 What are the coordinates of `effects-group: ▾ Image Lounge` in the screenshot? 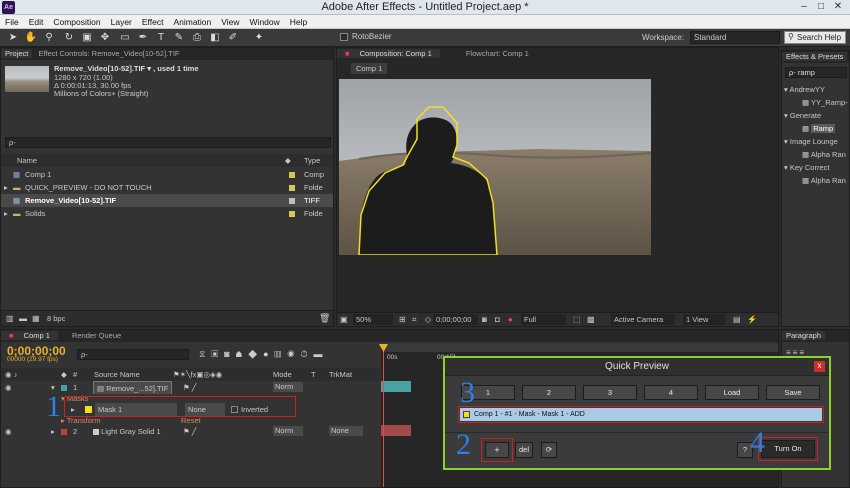 It's located at (815, 141).